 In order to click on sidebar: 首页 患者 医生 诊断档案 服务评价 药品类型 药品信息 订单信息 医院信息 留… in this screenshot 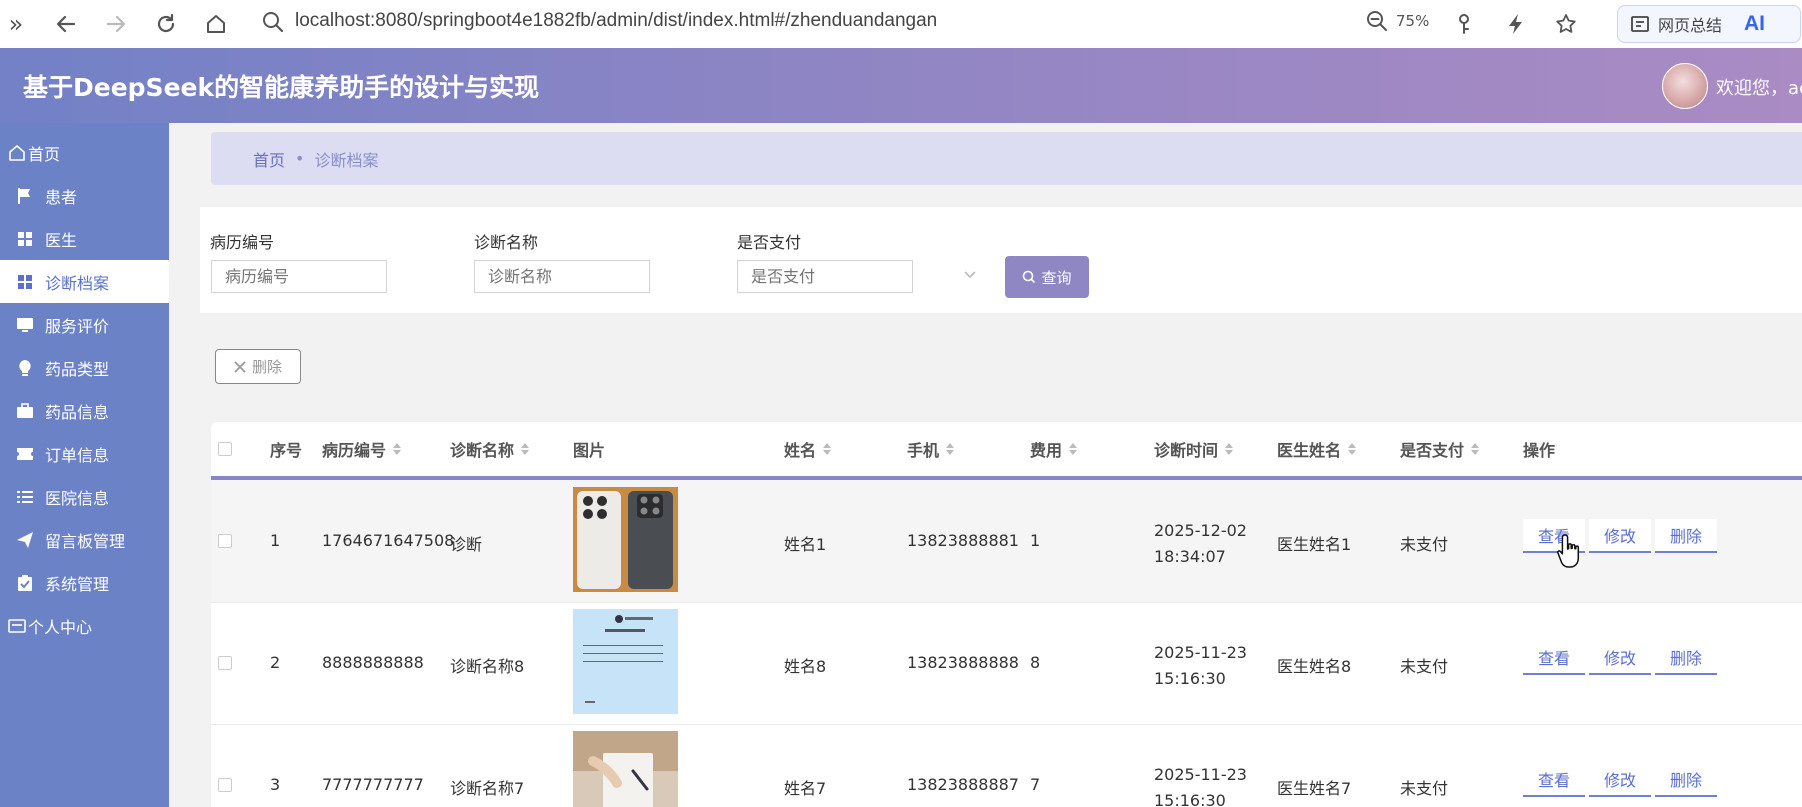, I will do `click(84, 465)`.